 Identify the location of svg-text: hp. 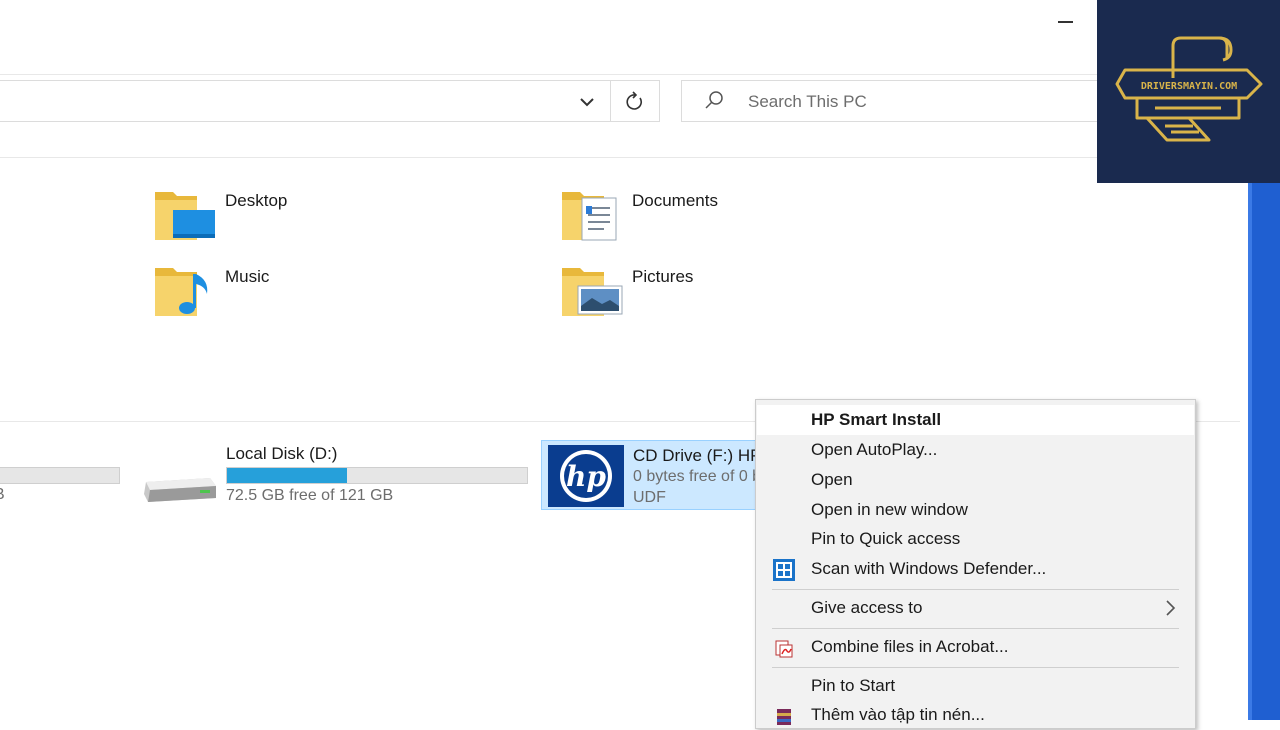
(586, 476).